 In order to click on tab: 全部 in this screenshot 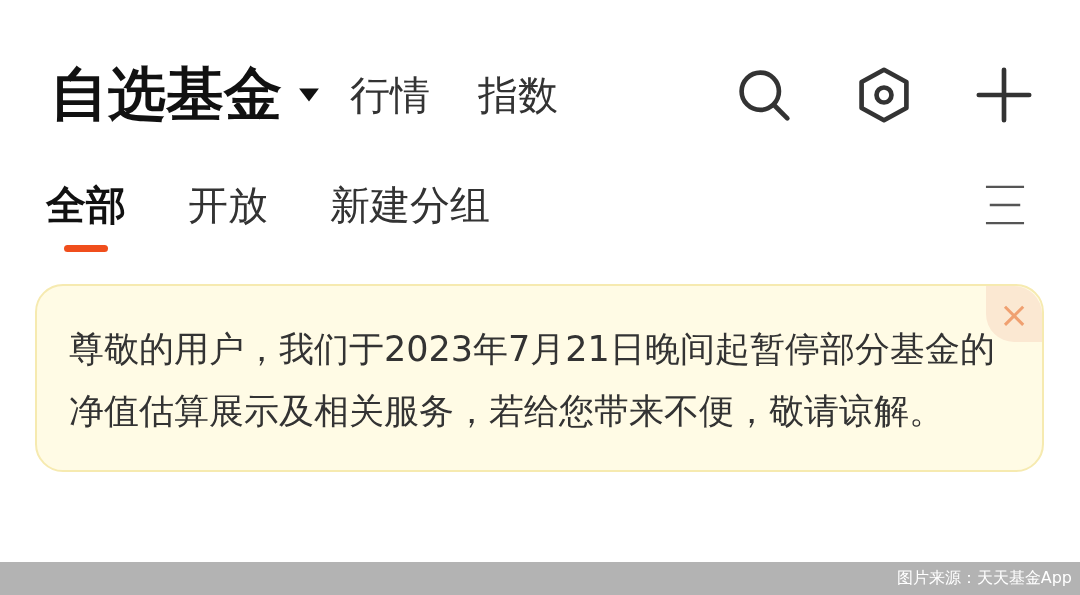, I will do `click(86, 205)`.